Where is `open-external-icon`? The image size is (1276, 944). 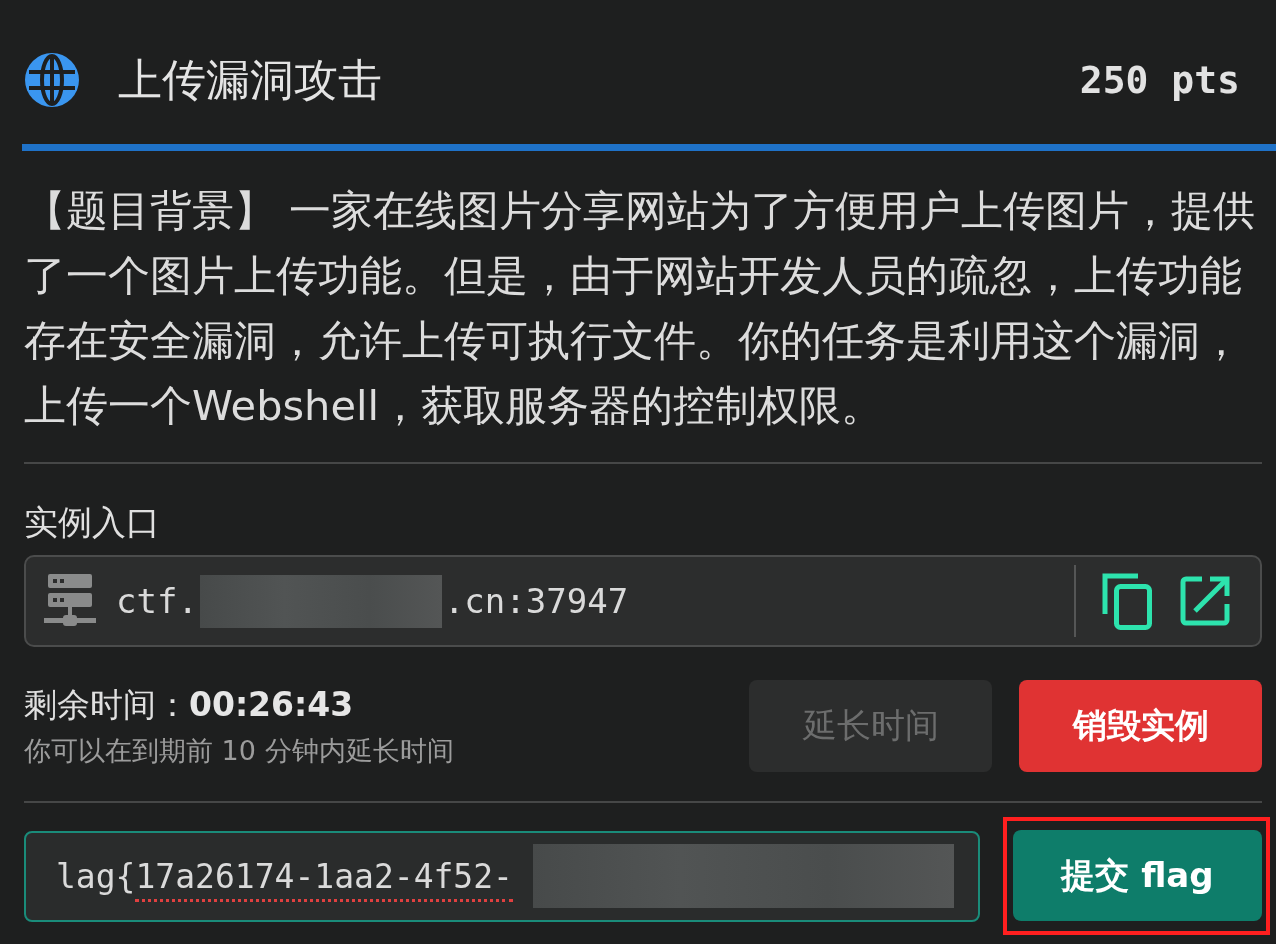
open-external-icon is located at coordinates (1205, 601).